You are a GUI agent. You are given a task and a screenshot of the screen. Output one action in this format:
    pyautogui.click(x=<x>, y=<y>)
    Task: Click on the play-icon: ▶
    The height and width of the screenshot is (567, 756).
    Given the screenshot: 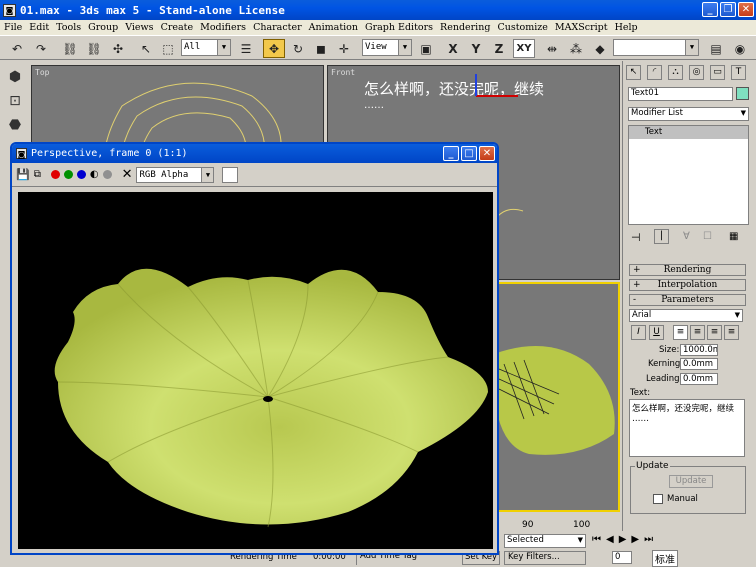 What is the action you would take?
    pyautogui.click(x=623, y=539)
    